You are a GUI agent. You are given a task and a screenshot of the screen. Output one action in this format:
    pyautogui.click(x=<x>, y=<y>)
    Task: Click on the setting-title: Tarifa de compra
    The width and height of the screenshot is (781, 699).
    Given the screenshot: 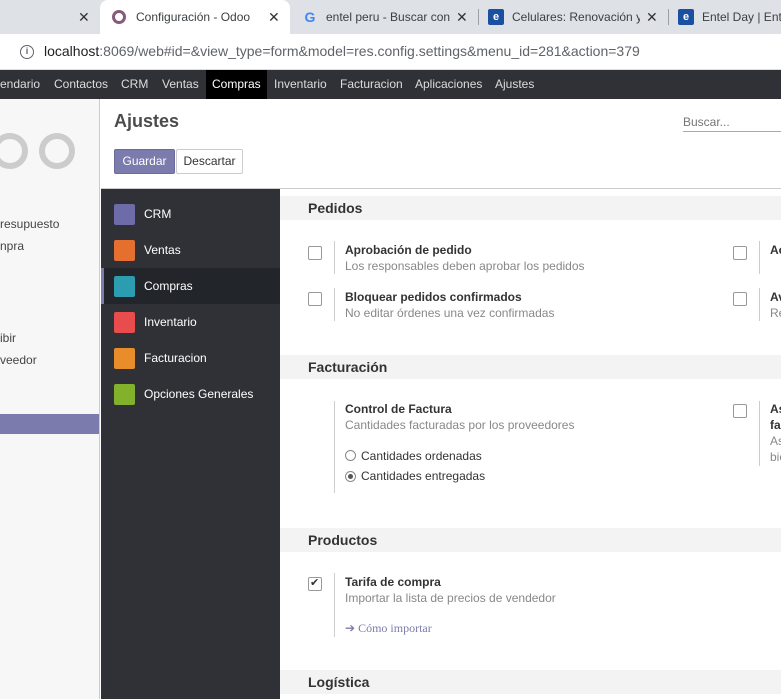 What is the action you would take?
    pyautogui.click(x=393, y=582)
    